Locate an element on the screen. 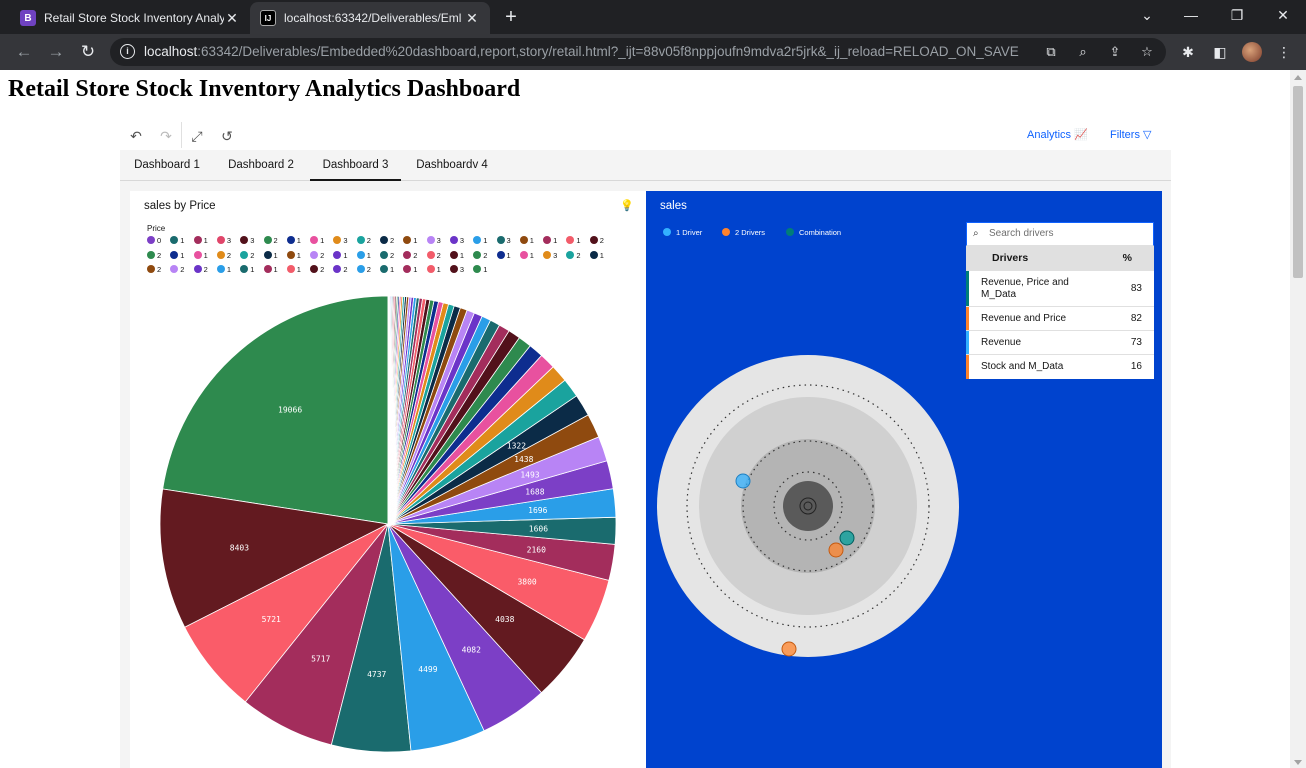 This screenshot has height=768, width=1306. back-icon: ← is located at coordinates (24, 52).